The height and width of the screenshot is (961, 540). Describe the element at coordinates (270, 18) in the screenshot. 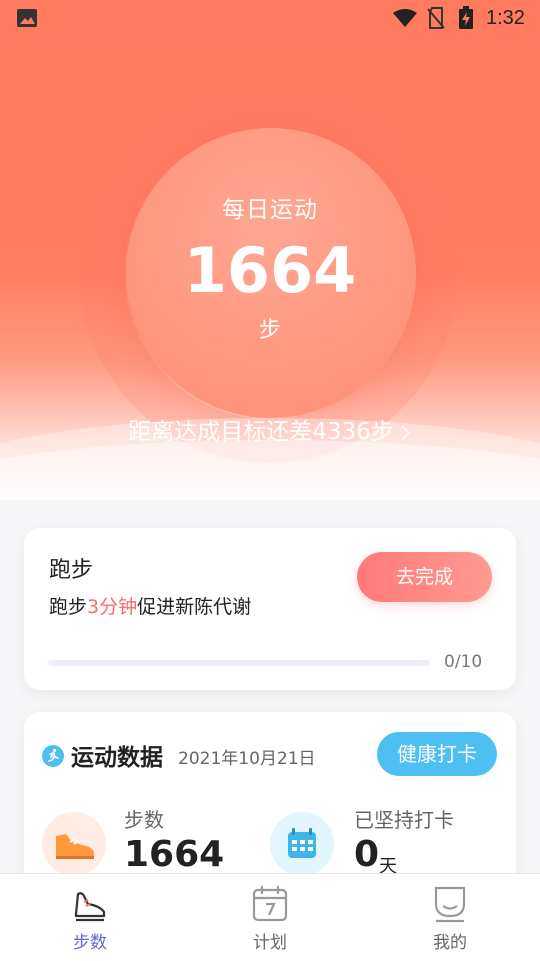

I see `status-bar: 1:32` at that location.